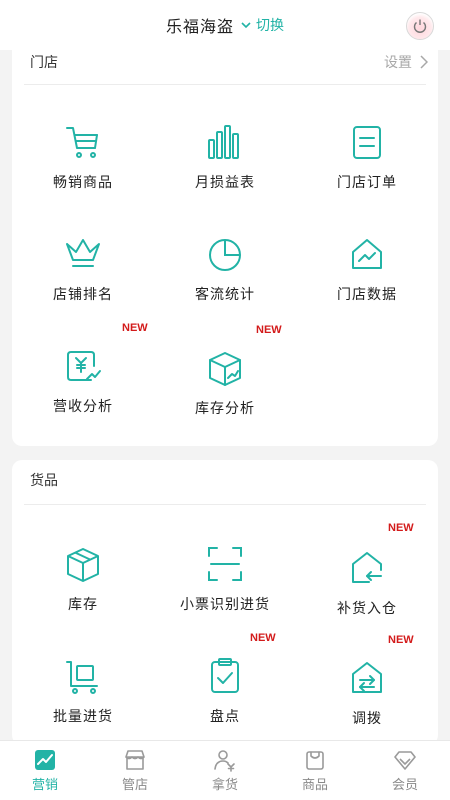 This screenshot has height=800, width=450. I want to click on cart-box-icon, so click(82, 677).